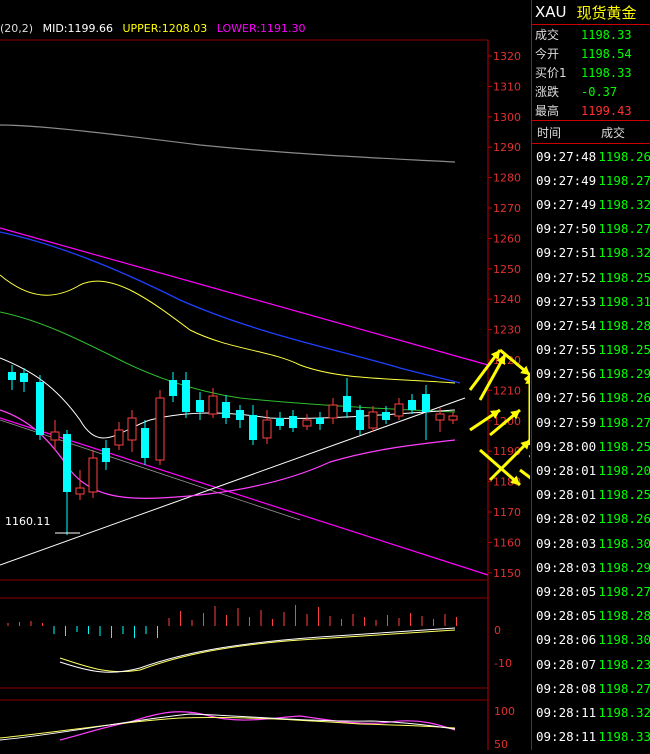  What do you see at coordinates (624, 301) in the screenshot?
I see `tick-price: 1198.31` at bounding box center [624, 301].